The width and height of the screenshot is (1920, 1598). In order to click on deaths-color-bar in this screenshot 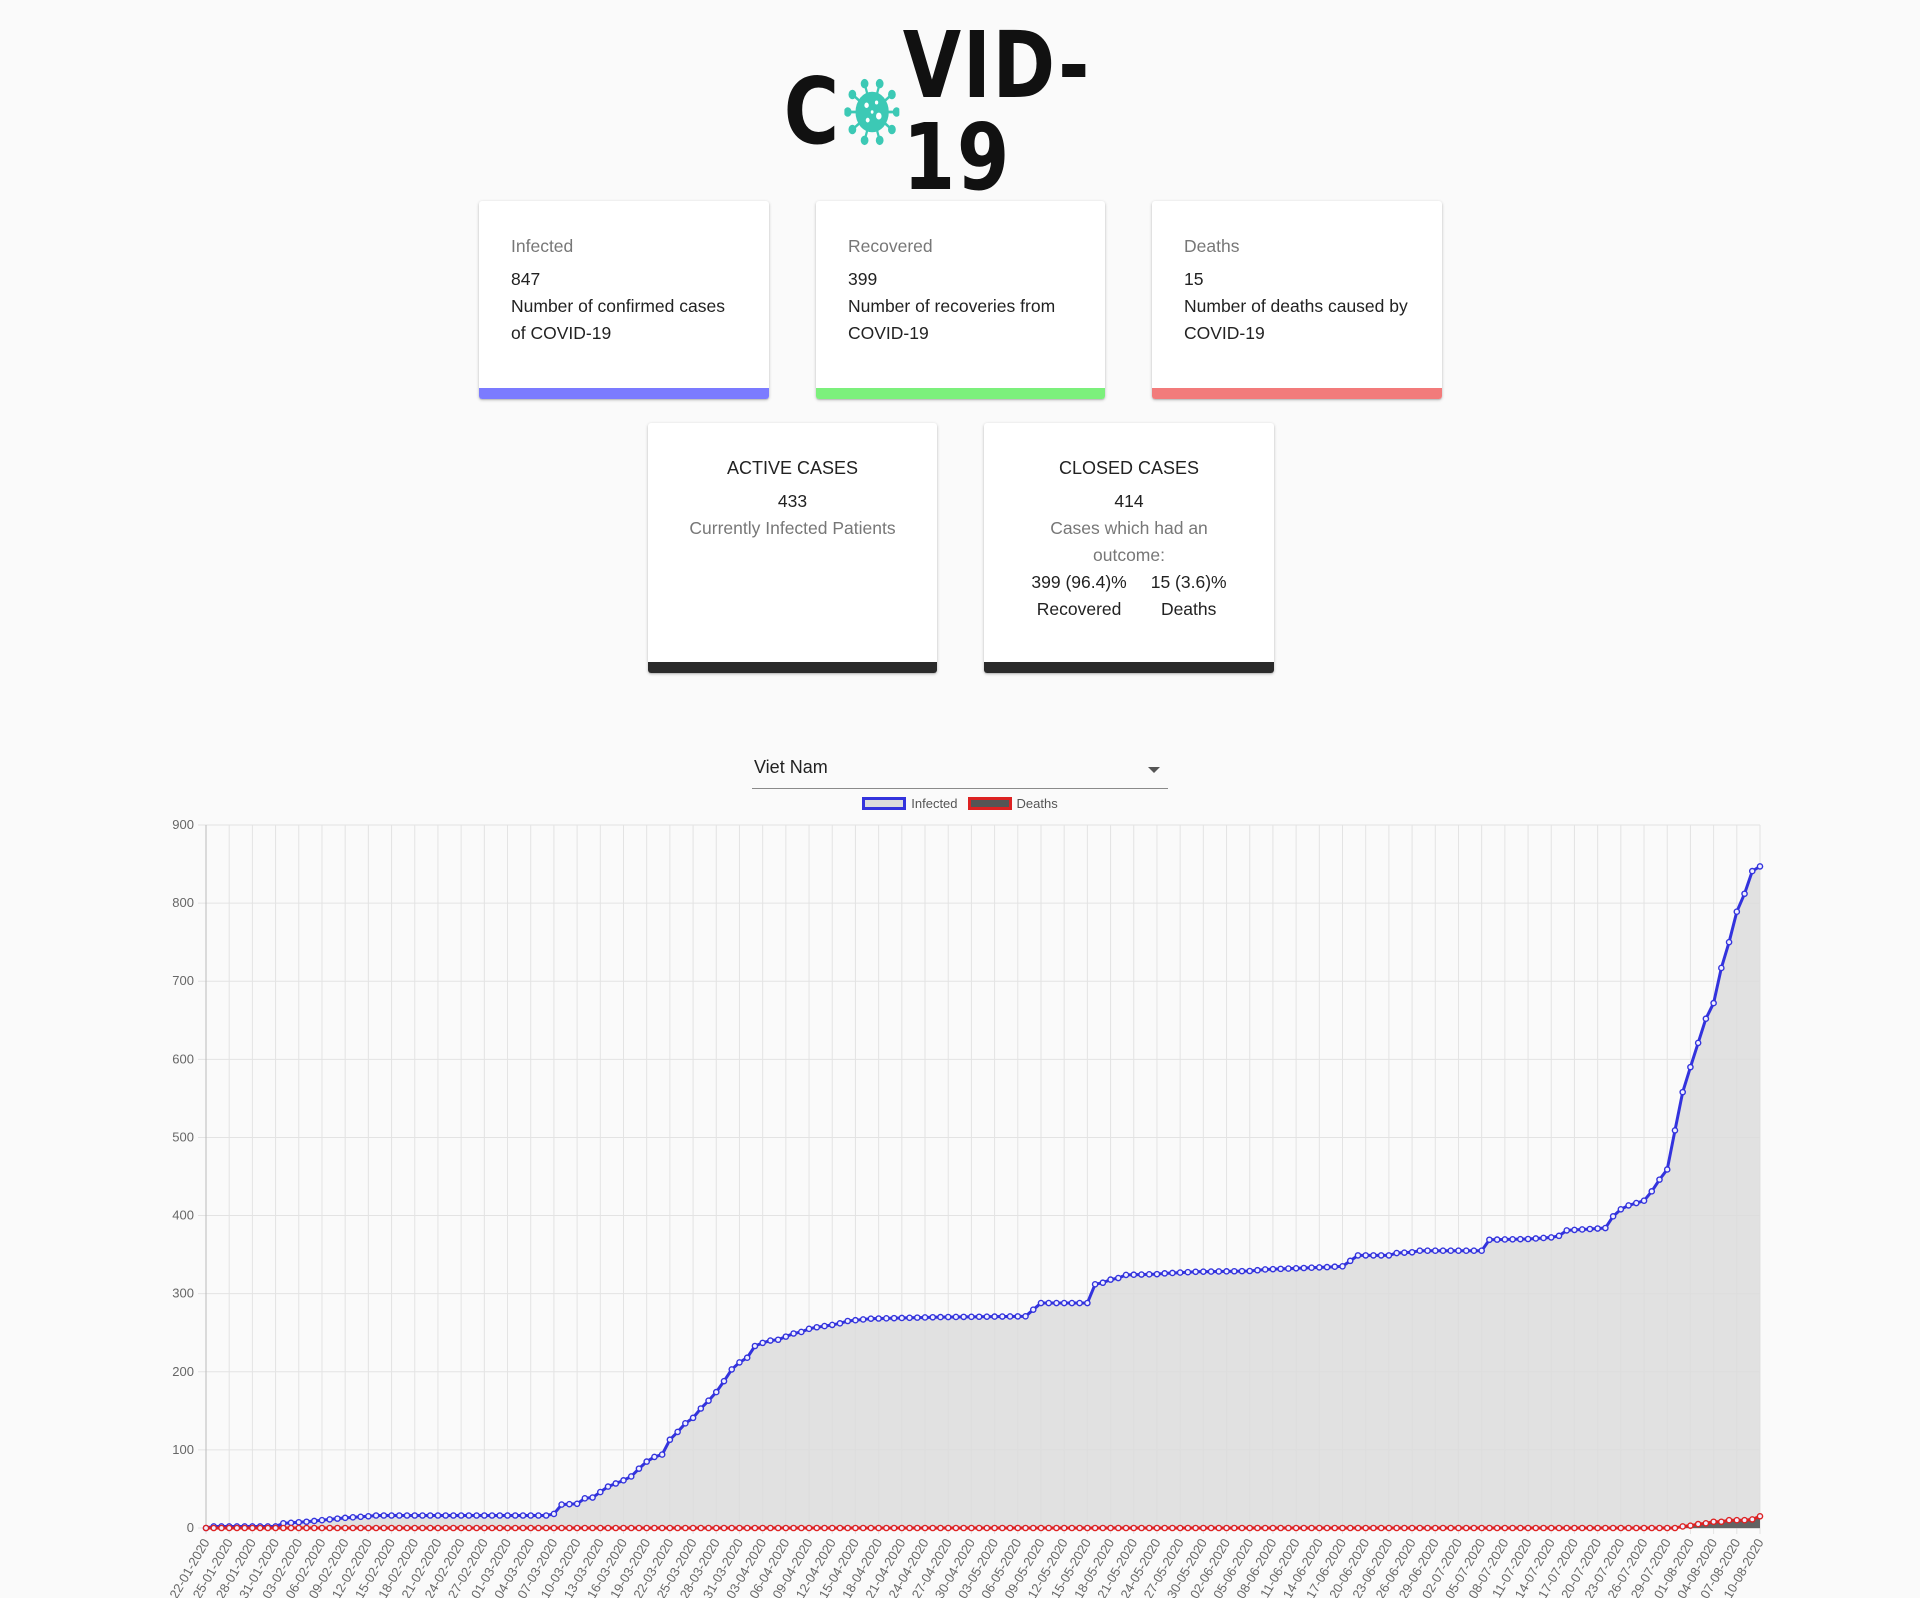, I will do `click(1297, 393)`.